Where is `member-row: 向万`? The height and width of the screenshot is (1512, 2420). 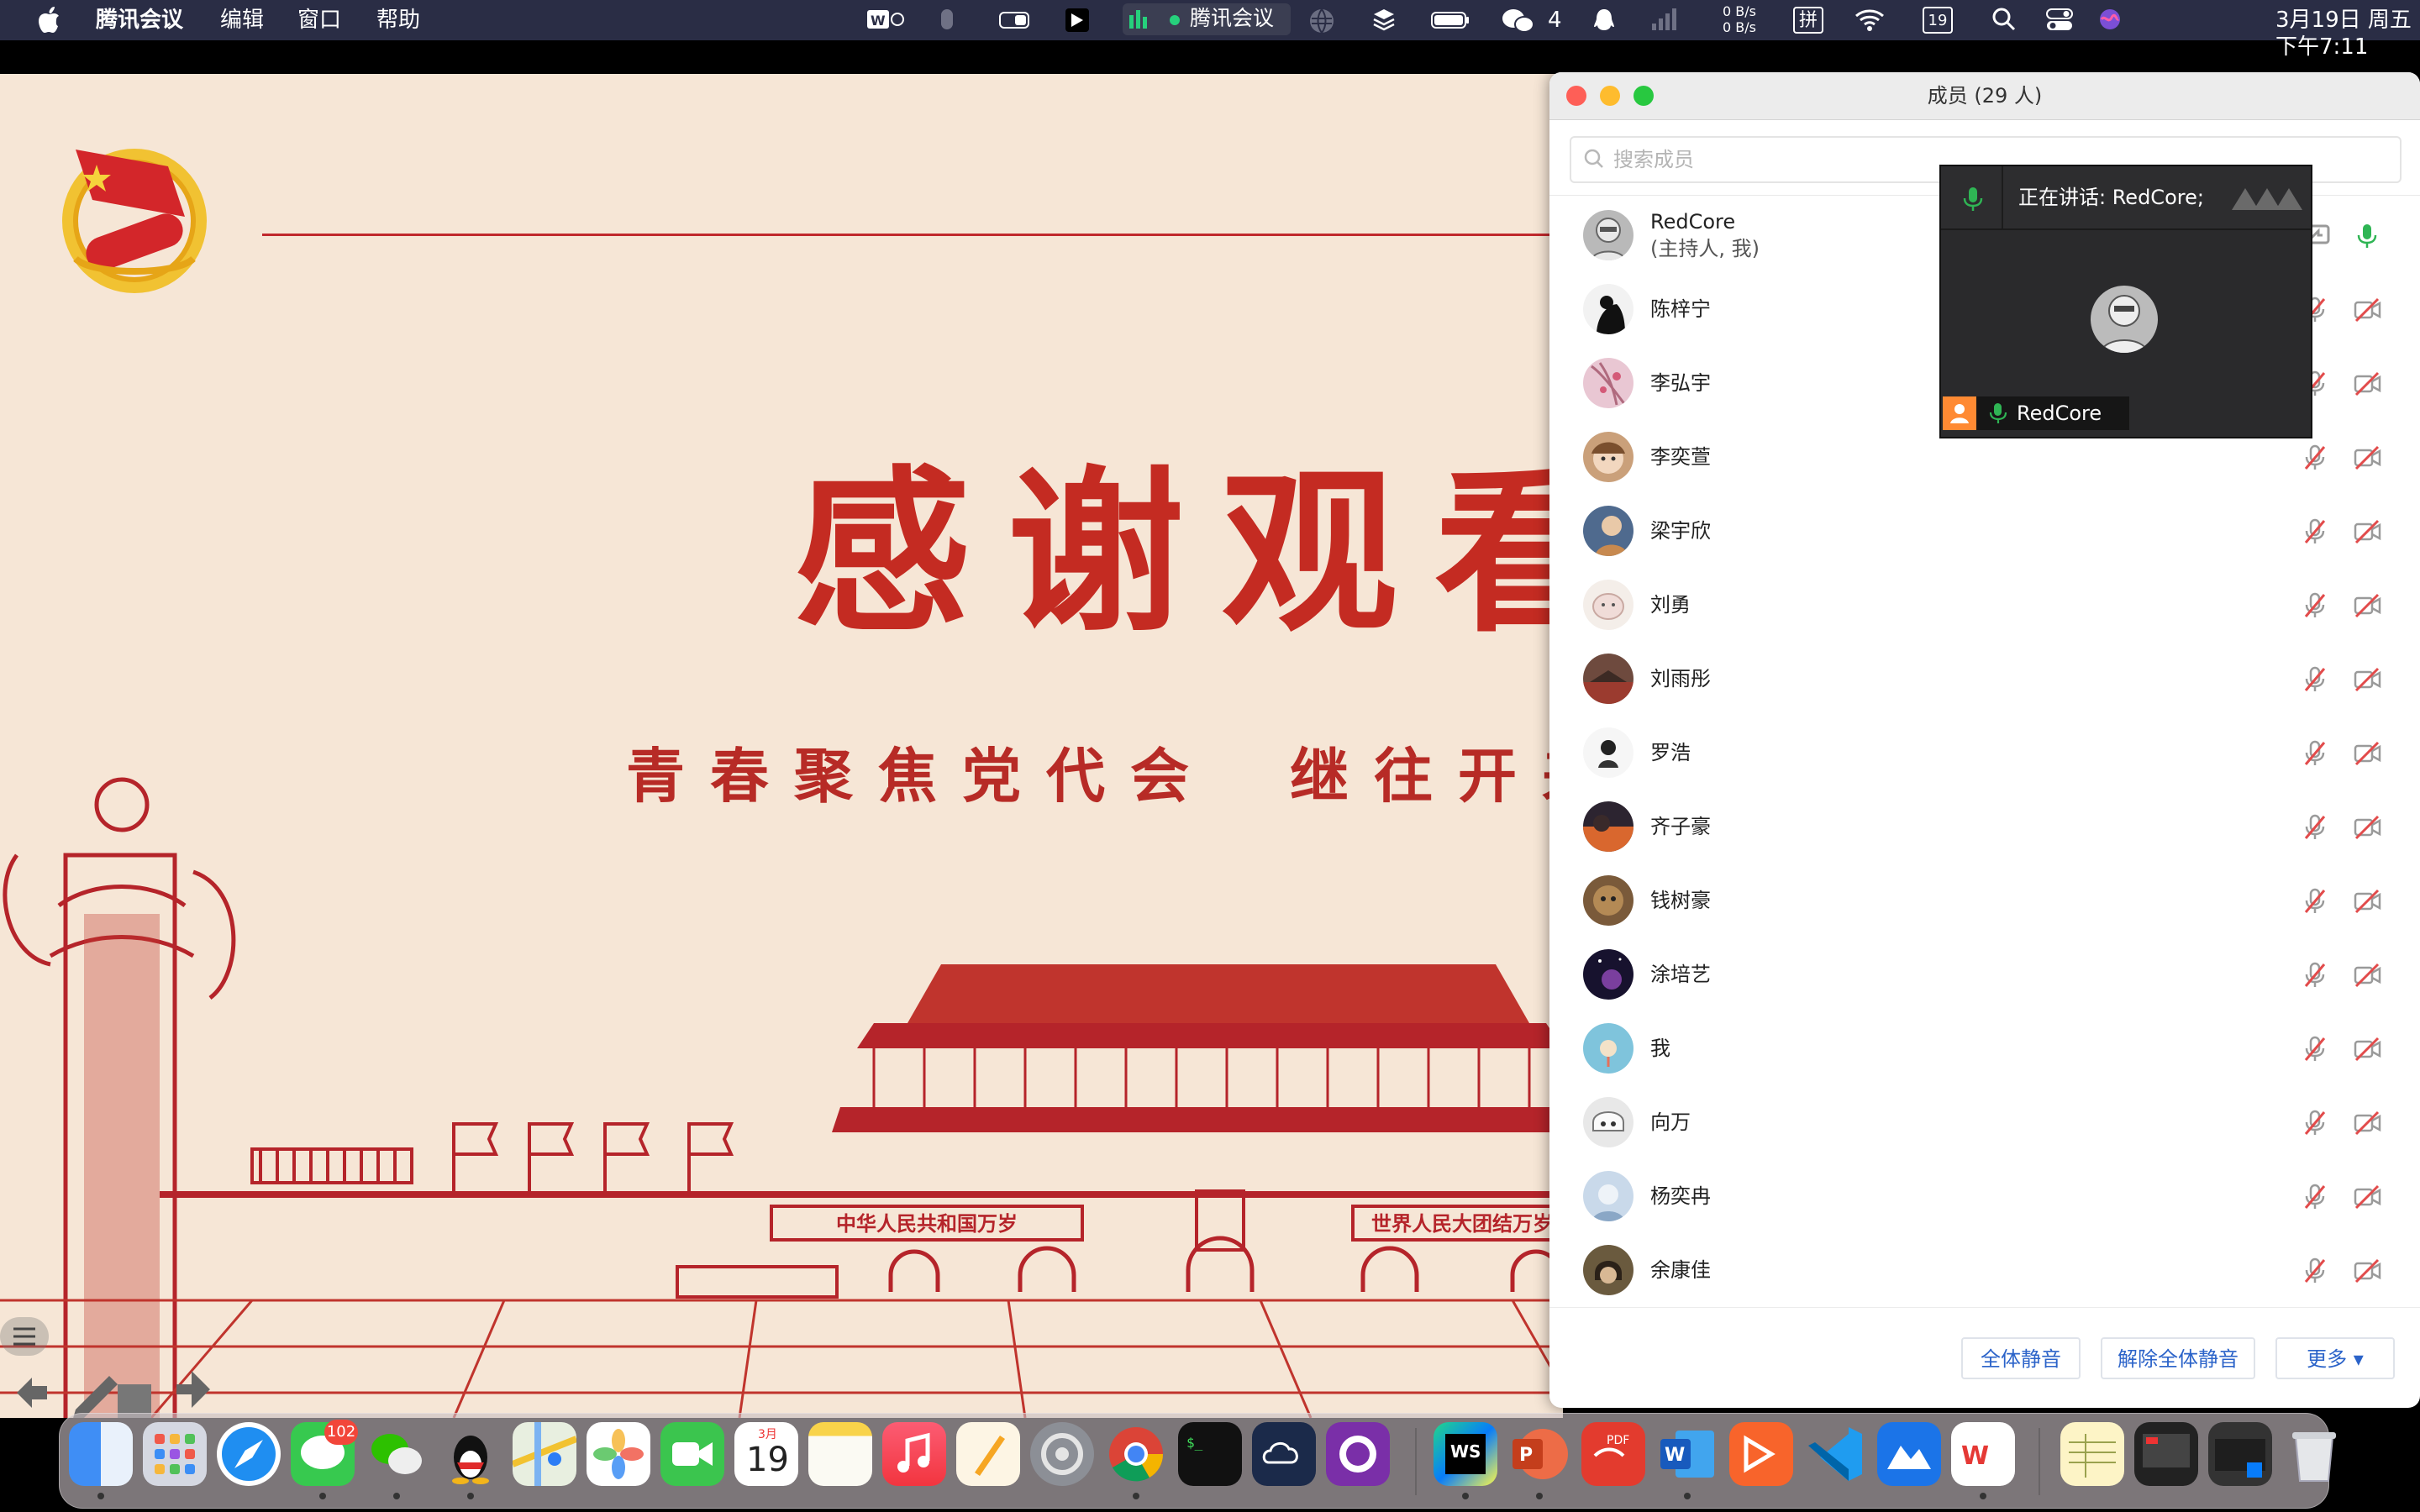
member-row: 向万 is located at coordinates (1984, 1122).